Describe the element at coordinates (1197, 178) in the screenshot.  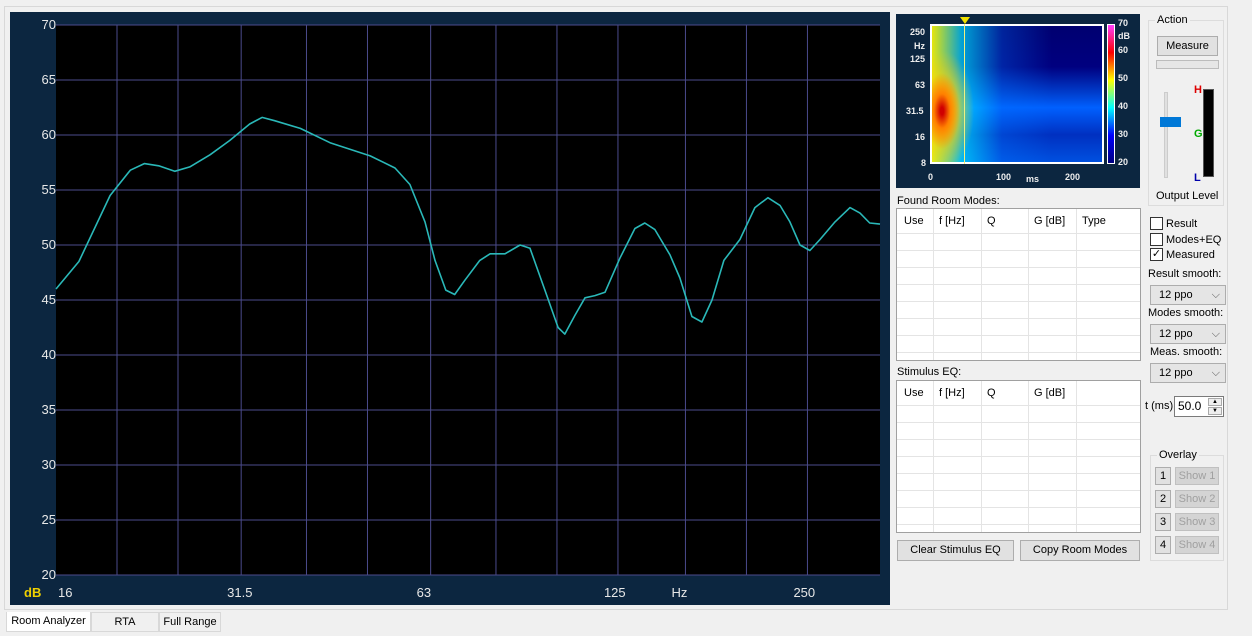
I see `level-low-label: L` at that location.